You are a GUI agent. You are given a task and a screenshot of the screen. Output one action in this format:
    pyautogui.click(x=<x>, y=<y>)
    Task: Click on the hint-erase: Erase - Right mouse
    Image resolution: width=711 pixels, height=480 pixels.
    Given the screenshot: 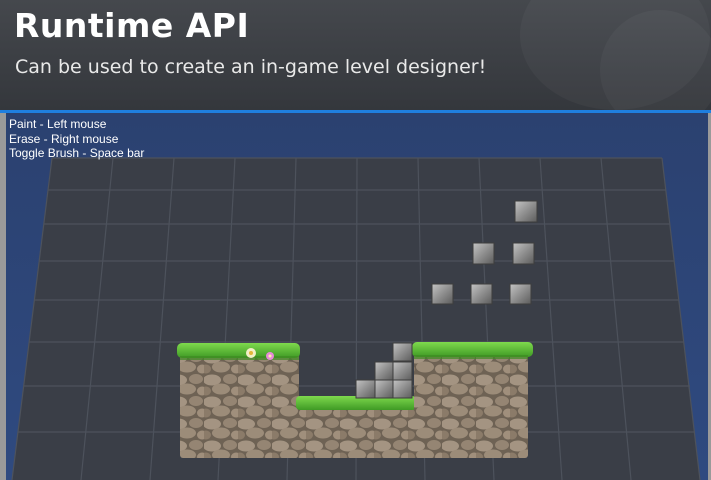 What is the action you would take?
    pyautogui.click(x=64, y=138)
    